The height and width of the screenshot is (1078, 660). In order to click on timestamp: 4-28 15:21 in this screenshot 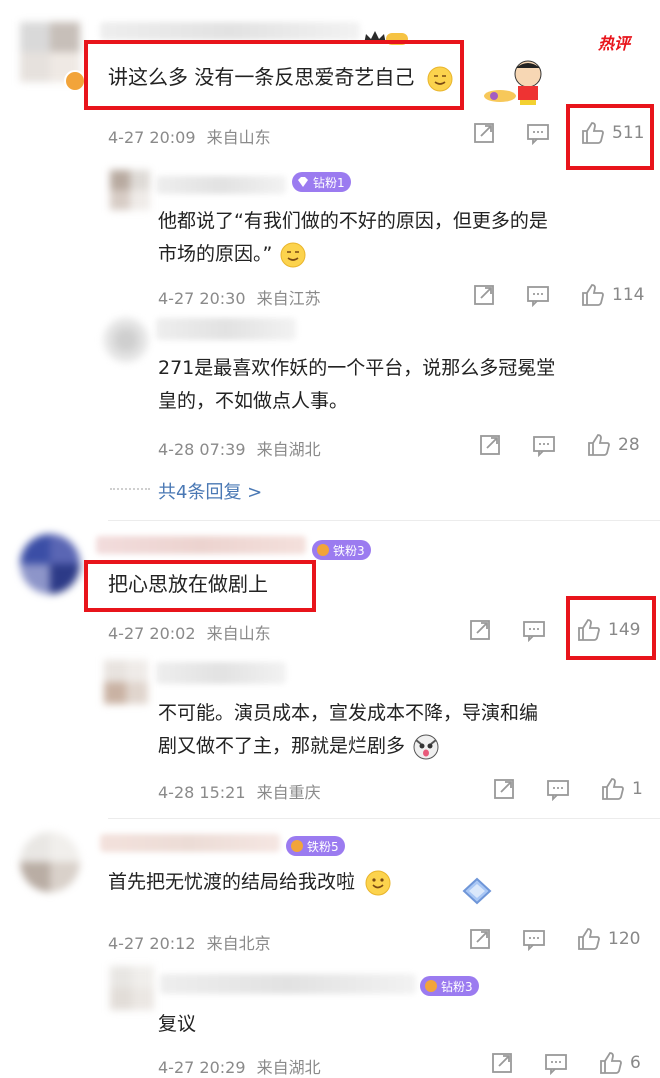, I will do `click(202, 792)`.